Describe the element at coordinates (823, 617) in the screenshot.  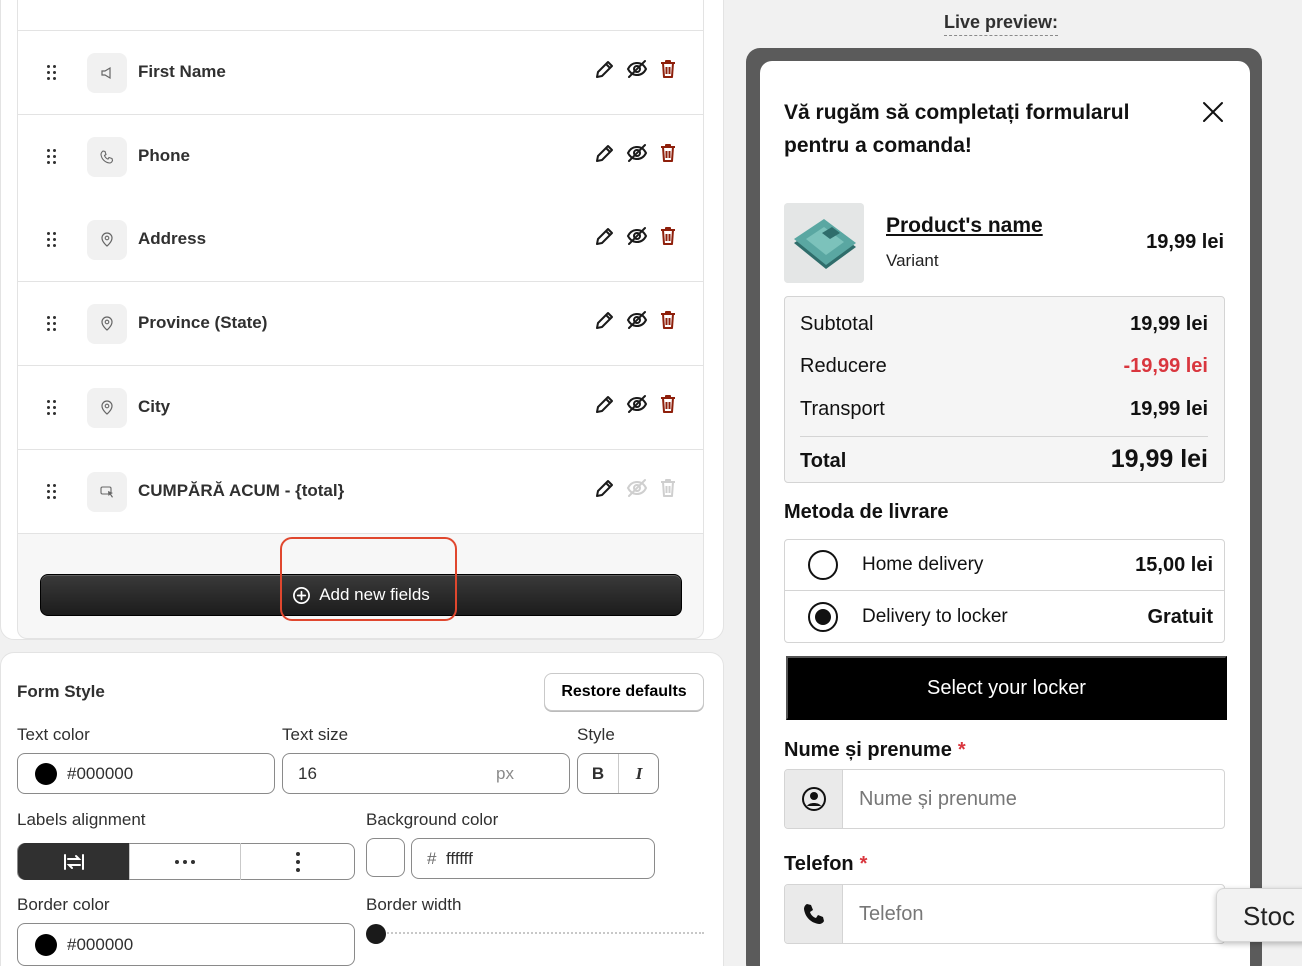
I see `radio-delivery-locker` at that location.